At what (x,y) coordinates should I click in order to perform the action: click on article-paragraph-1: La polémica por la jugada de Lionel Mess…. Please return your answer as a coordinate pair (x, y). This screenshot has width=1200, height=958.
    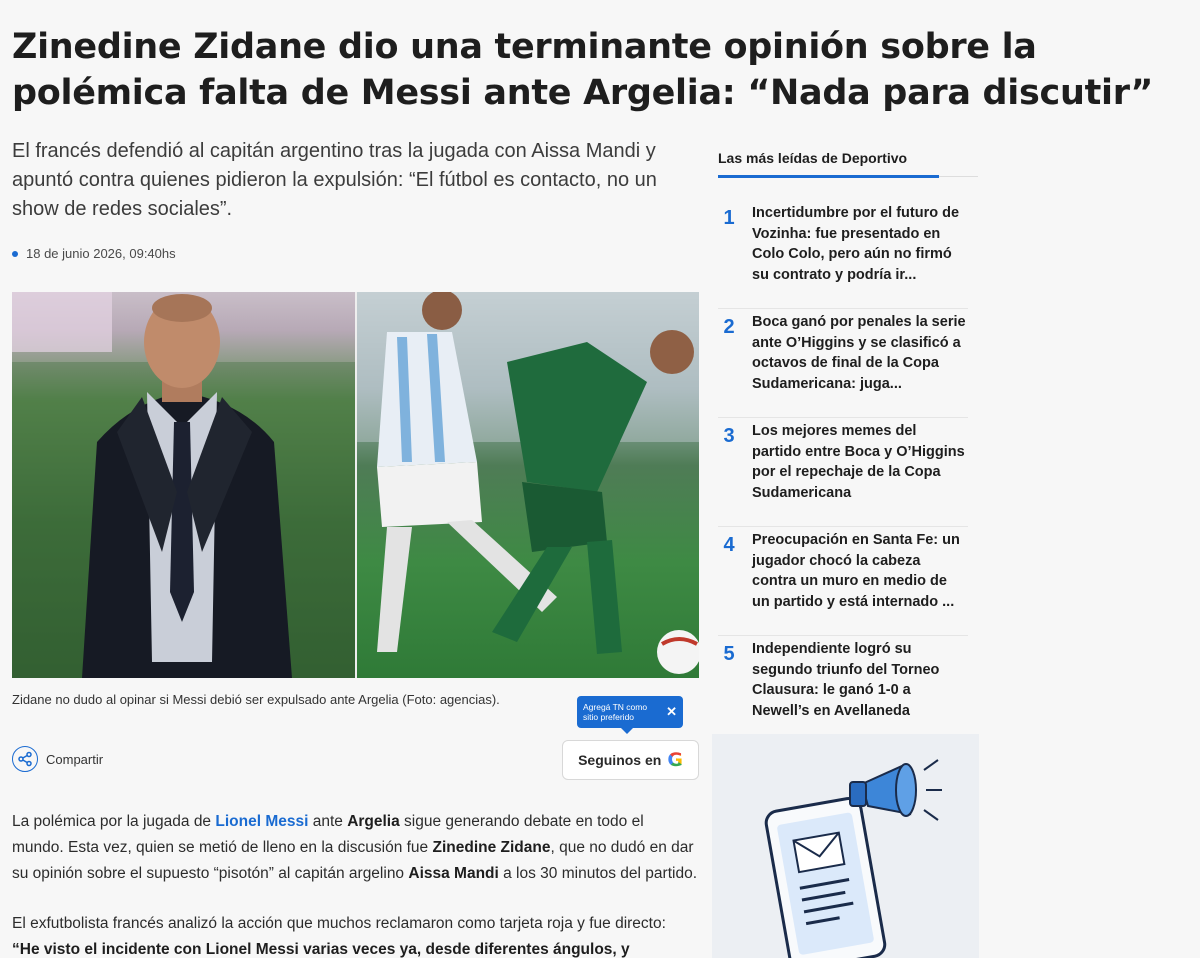
    Looking at the image, I should click on (354, 847).